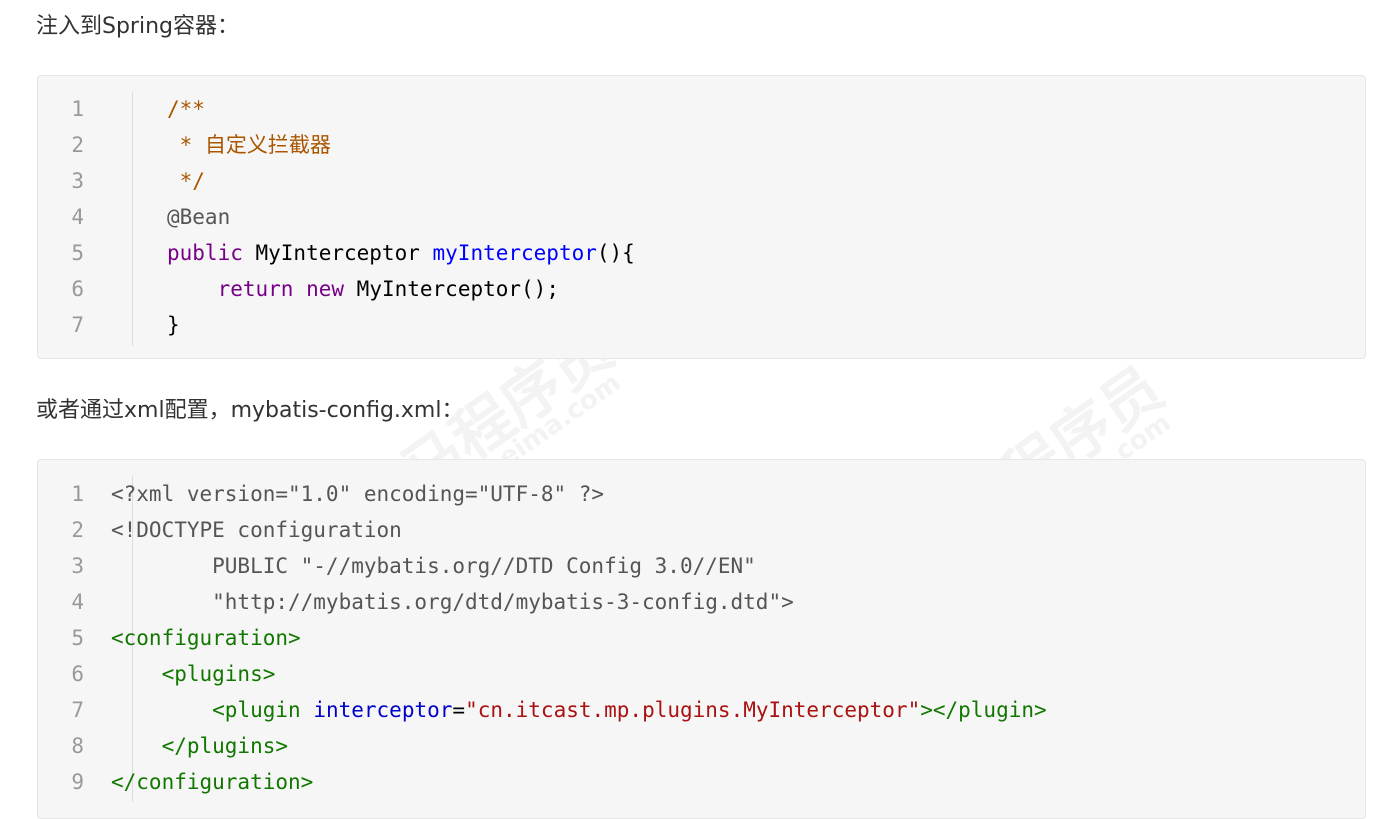 The width and height of the screenshot is (1382, 819). I want to click on code-line: 4 @Bean, so click(702, 217).